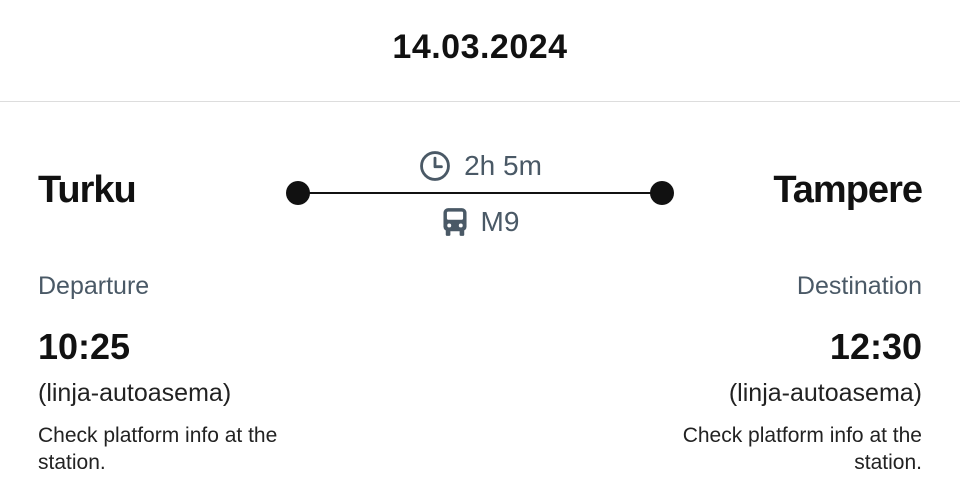 The image size is (960, 486). What do you see at coordinates (480, 47) in the screenshot?
I see `journey-date: 14.03.2024` at bounding box center [480, 47].